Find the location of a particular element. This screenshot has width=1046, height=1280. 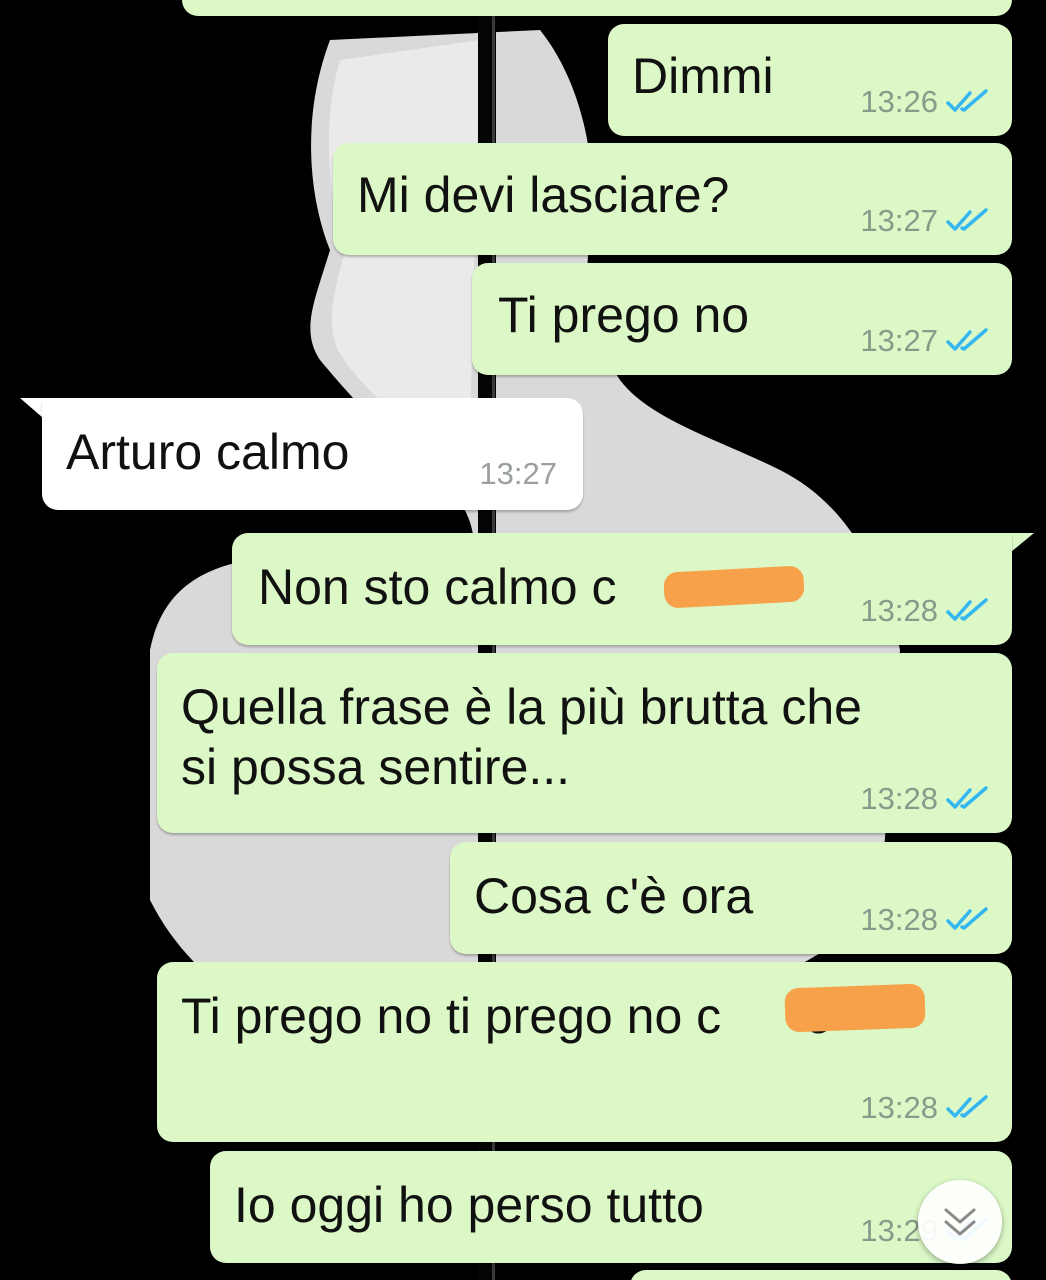

message-text: Cosa c'è ora is located at coordinates (614, 896).